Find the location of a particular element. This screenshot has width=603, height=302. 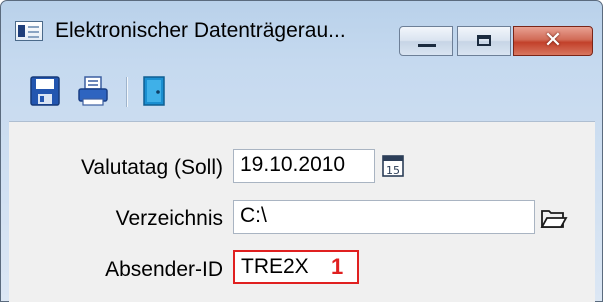

browse-folder-button is located at coordinates (553, 217).